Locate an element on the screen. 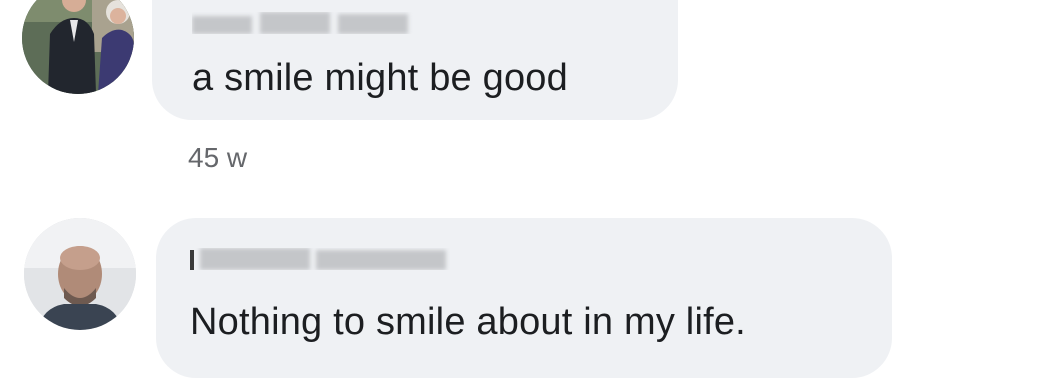 This screenshot has height=378, width=1040. profile-photo-couple-icon is located at coordinates (78, 47).